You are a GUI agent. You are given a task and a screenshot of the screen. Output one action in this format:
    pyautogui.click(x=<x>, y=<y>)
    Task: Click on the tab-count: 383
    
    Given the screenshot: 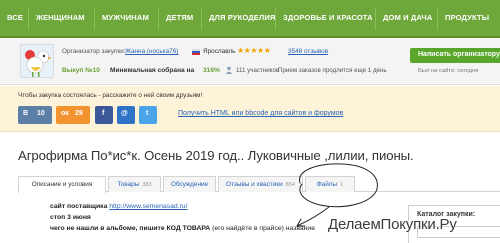 What is the action you would take?
    pyautogui.click(x=147, y=185)
    